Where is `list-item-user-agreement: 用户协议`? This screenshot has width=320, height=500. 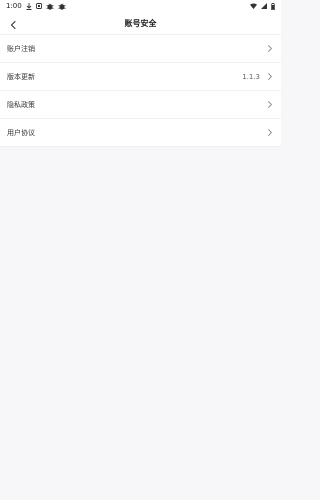
list-item-user-agreement: 用户协议 is located at coordinates (140, 133).